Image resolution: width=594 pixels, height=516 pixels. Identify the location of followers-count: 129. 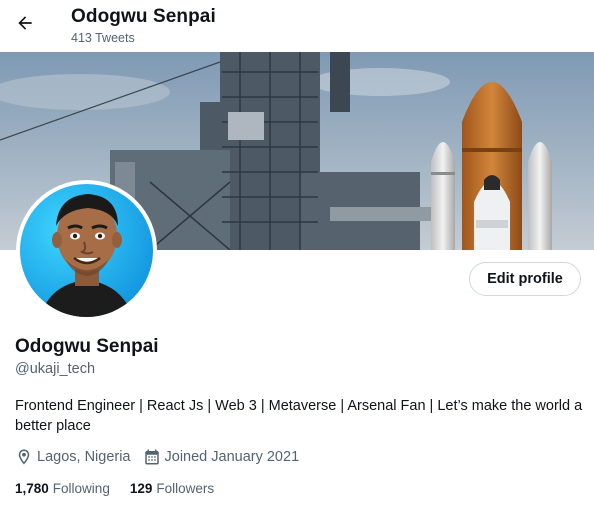
(141, 488).